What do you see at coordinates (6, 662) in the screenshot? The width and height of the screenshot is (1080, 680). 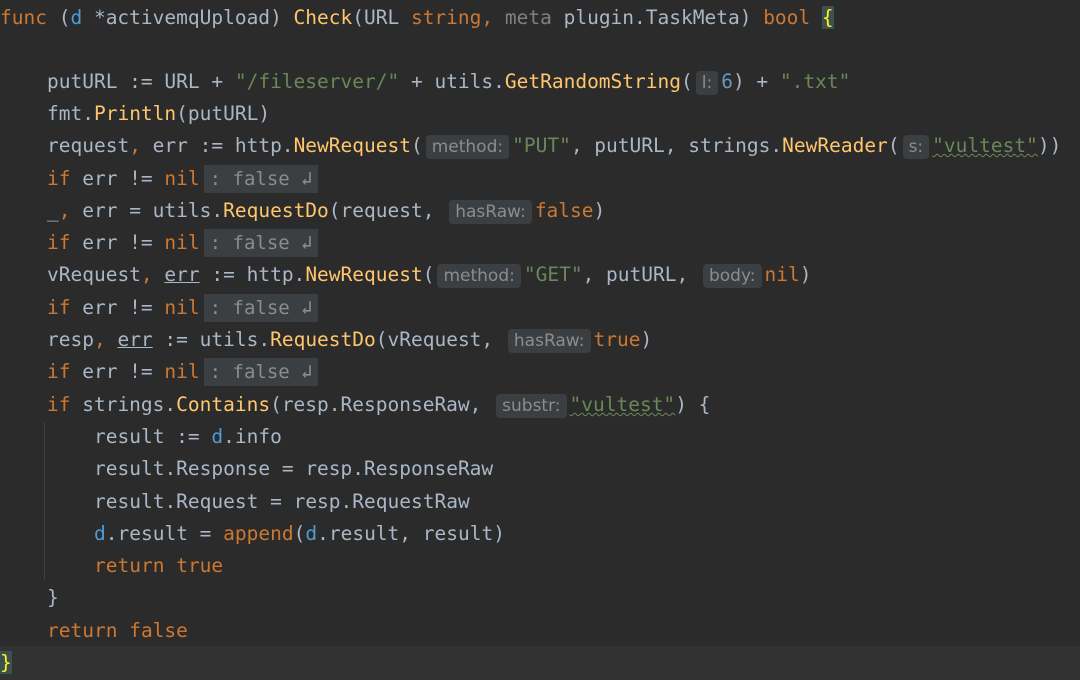 I see `brace-highlight: }` at bounding box center [6, 662].